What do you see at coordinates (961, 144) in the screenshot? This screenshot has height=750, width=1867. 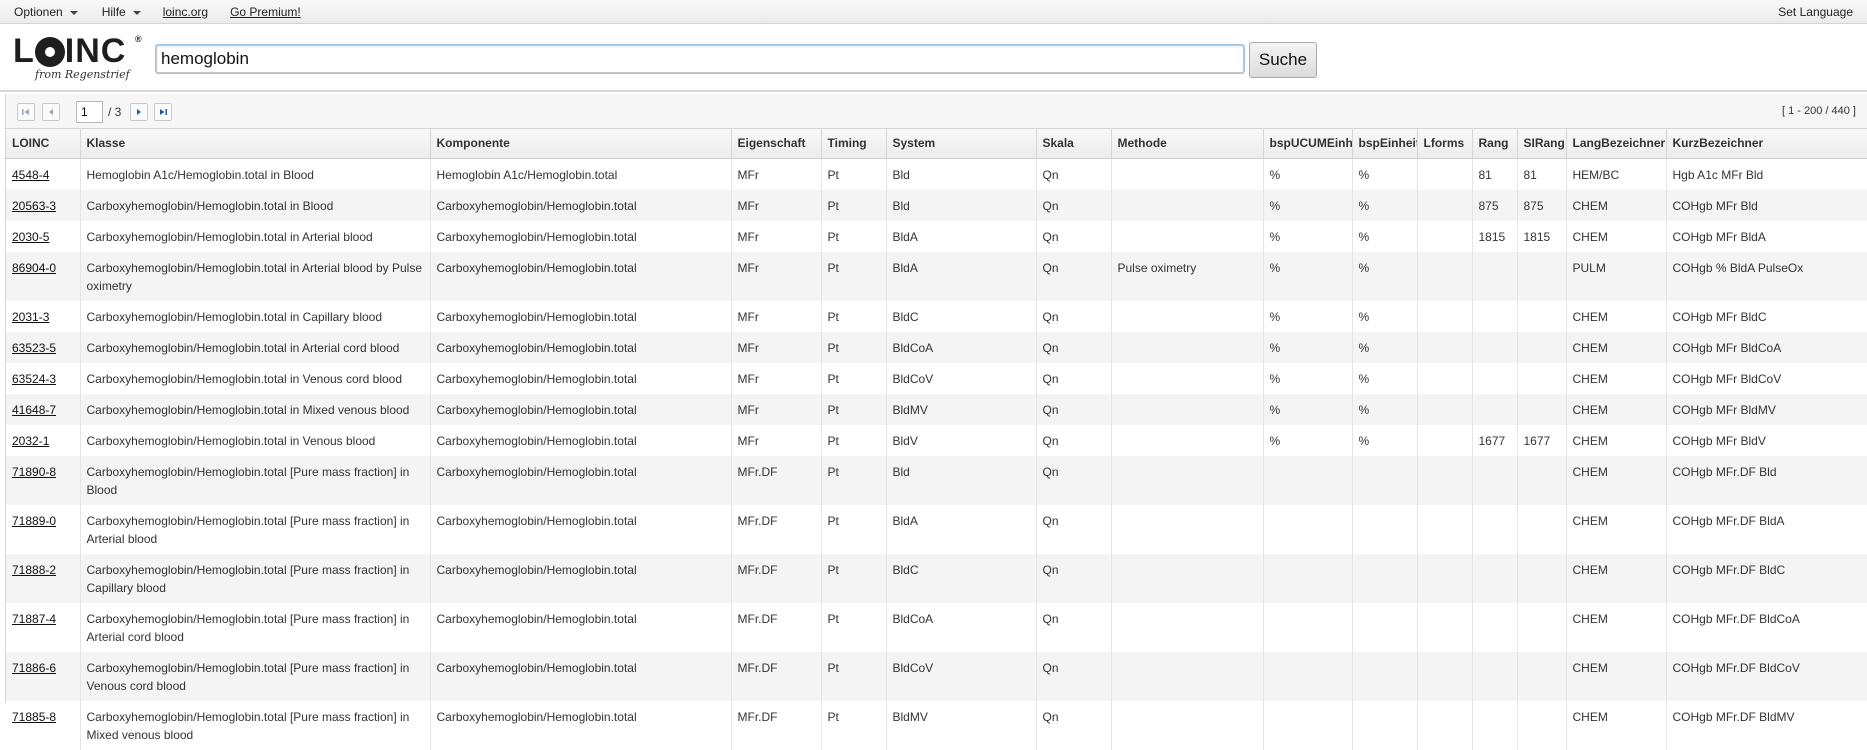 I see `column-header: System` at bounding box center [961, 144].